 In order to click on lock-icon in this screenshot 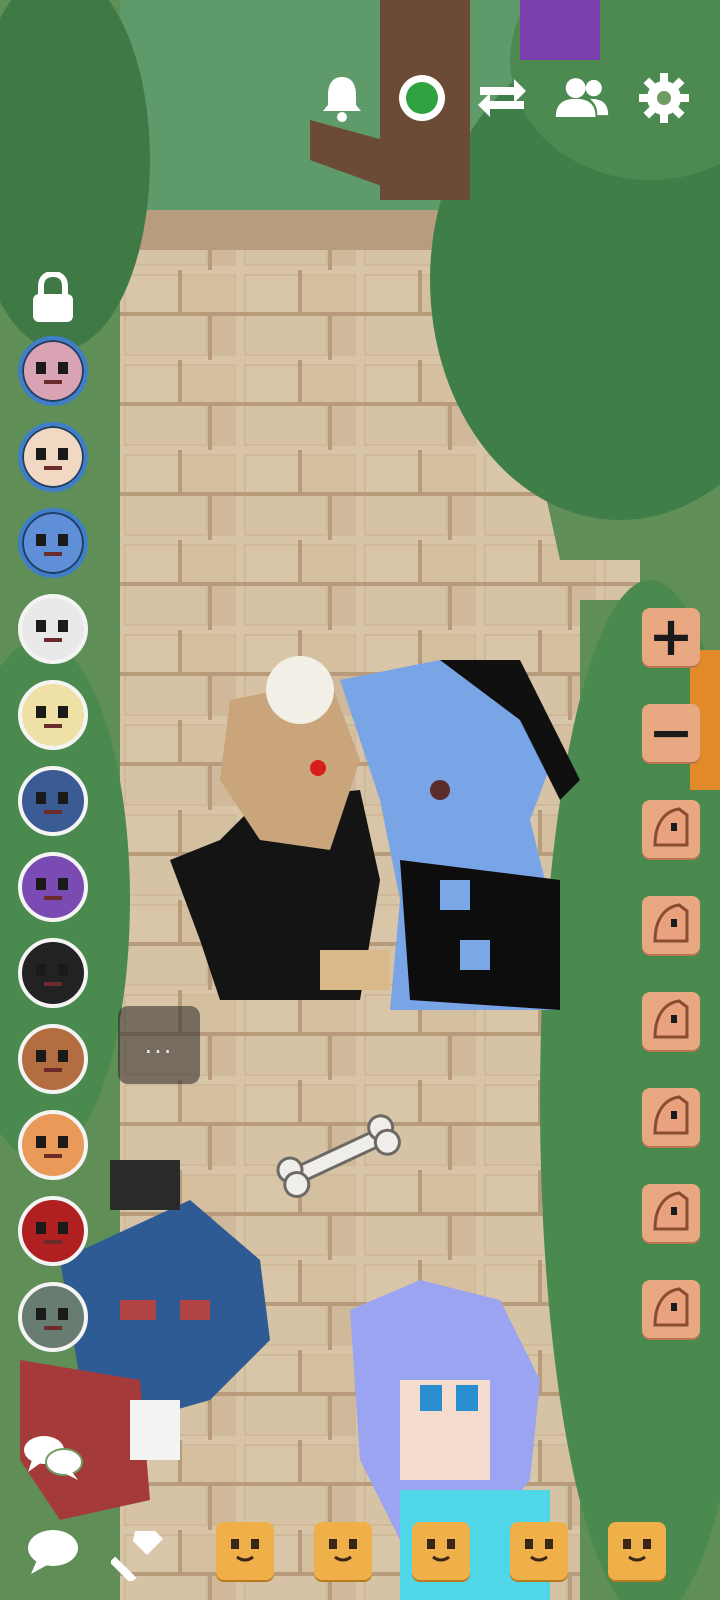, I will do `click(53, 296)`.